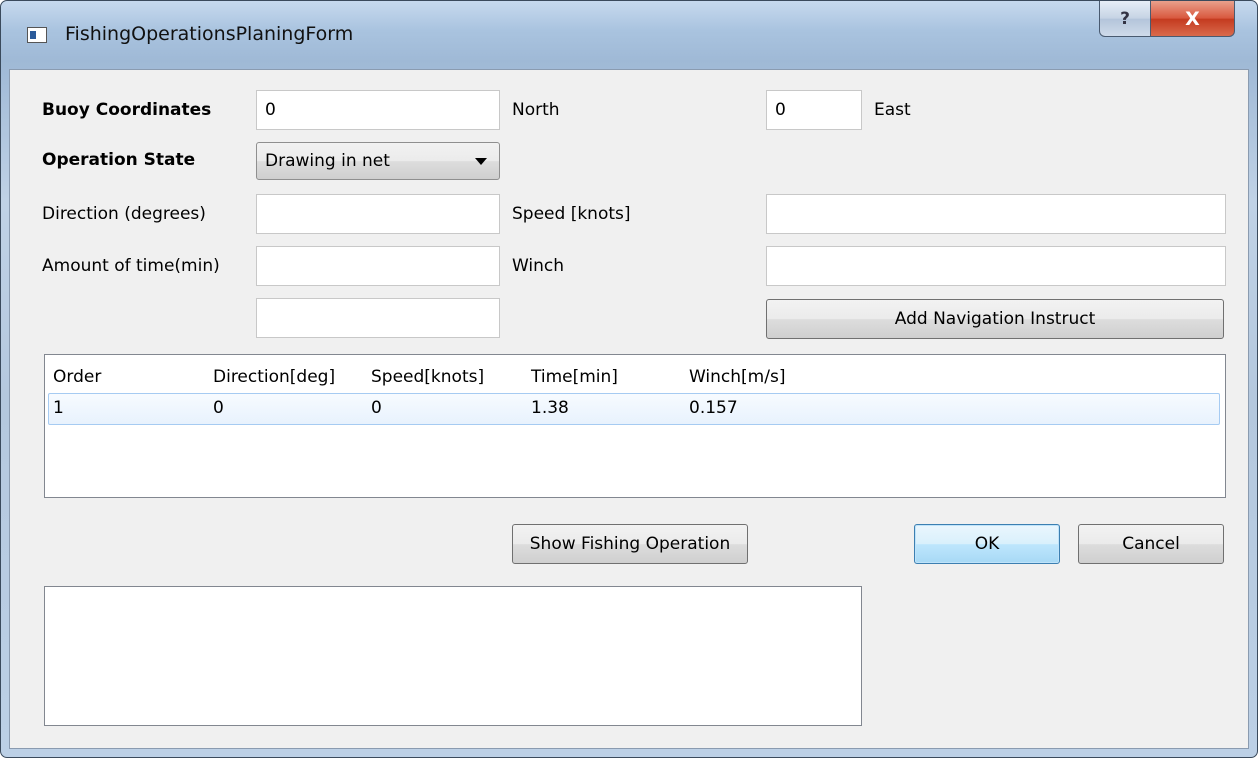 The height and width of the screenshot is (758, 1258). I want to click on cell-direction: 0, so click(218, 408).